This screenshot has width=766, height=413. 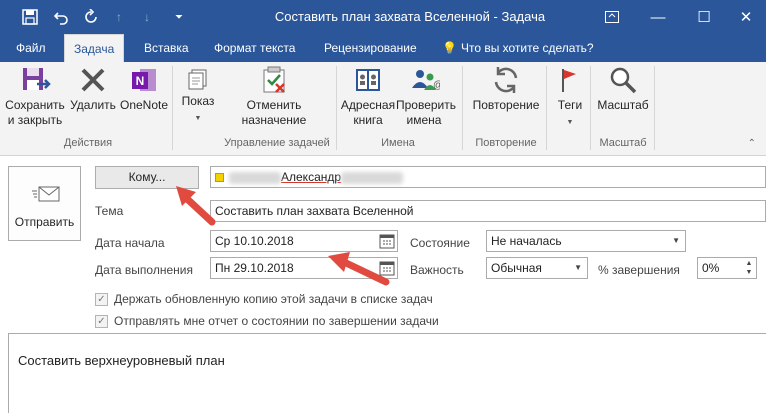 What do you see at coordinates (658, 17) in the screenshot?
I see `minimize-button: —` at bounding box center [658, 17].